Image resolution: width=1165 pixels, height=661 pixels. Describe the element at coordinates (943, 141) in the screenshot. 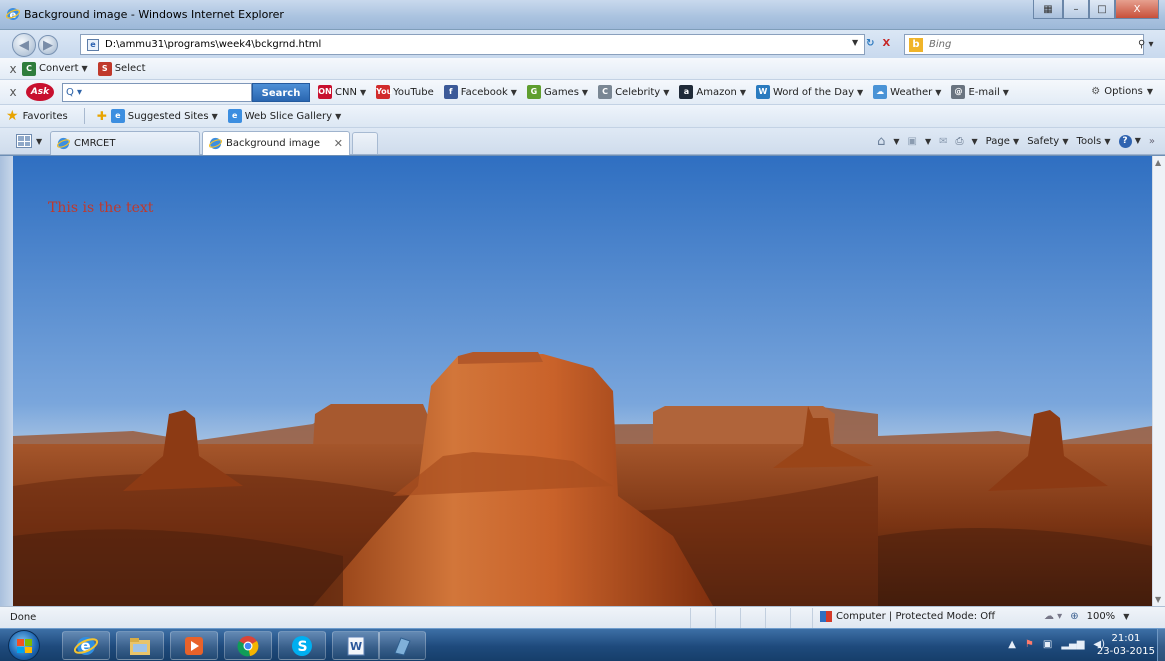

I see `mail-icon: ✉` at that location.